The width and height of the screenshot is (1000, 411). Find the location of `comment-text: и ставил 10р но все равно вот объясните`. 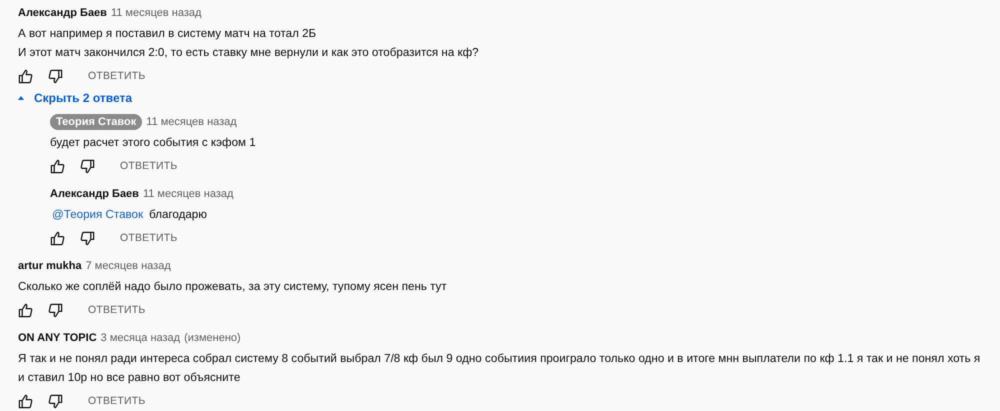

comment-text: и ставил 10р но все равно вот объясните is located at coordinates (129, 377).